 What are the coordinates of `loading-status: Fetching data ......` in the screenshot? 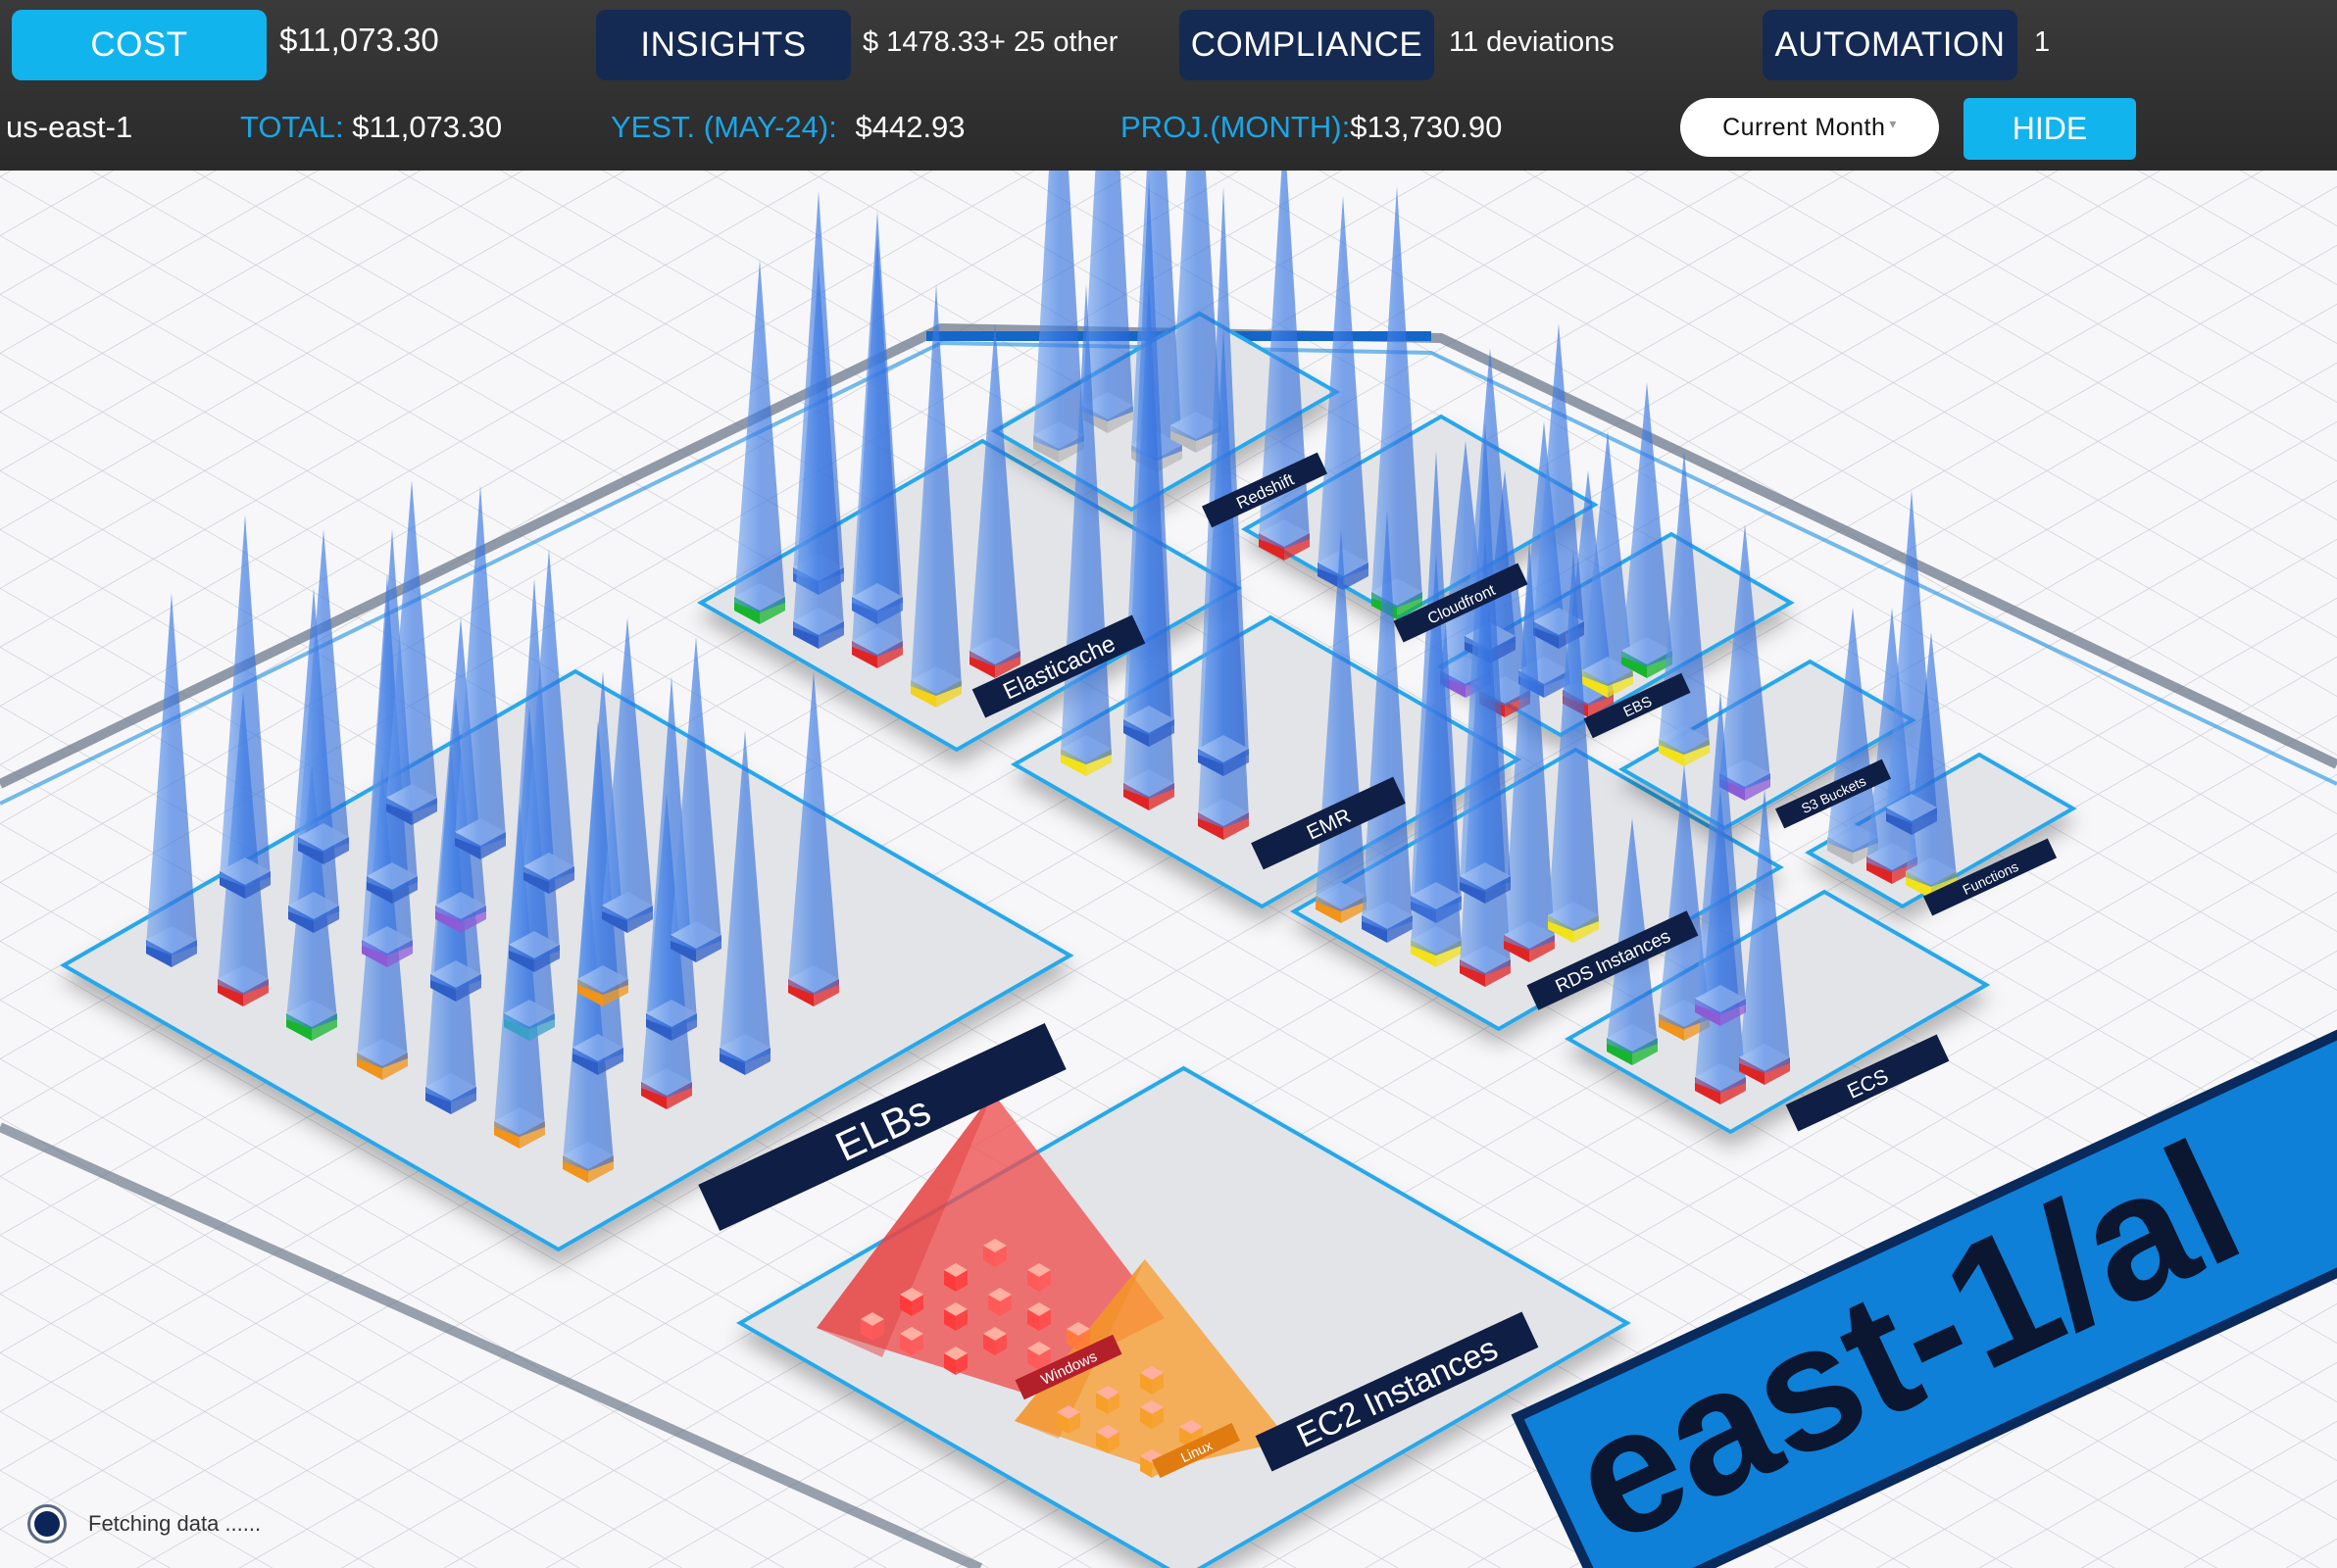 It's located at (144, 1524).